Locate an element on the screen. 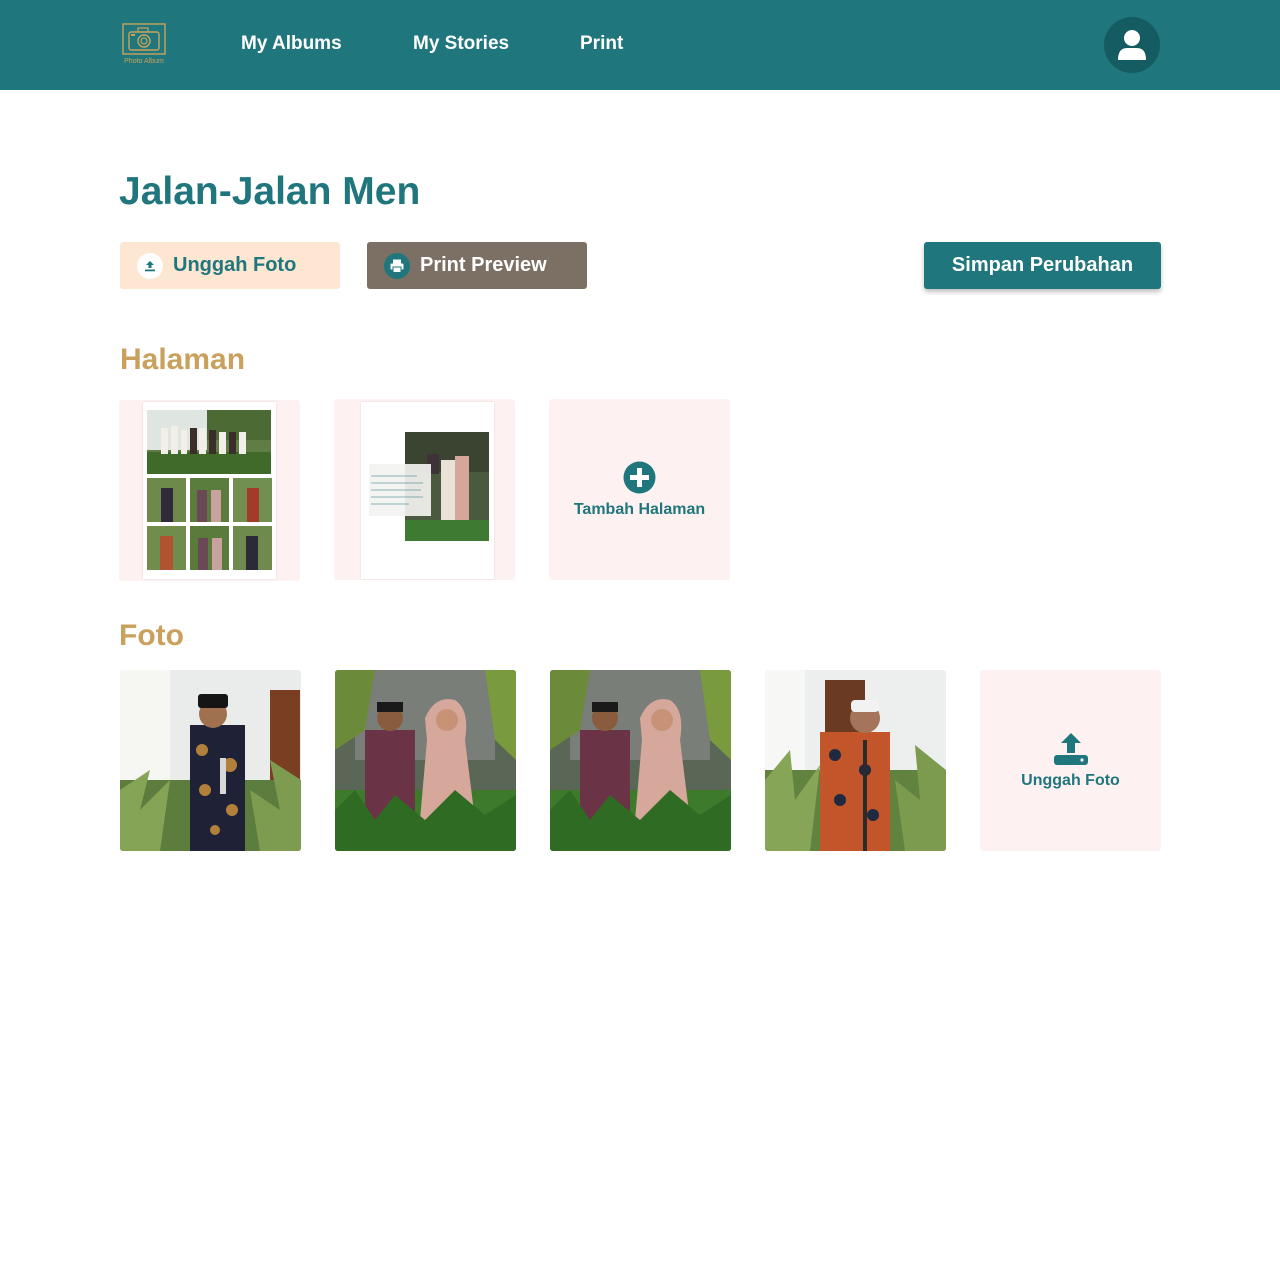  top-navbar: Photo Album My Albums My Stories Print is located at coordinates (640, 45).